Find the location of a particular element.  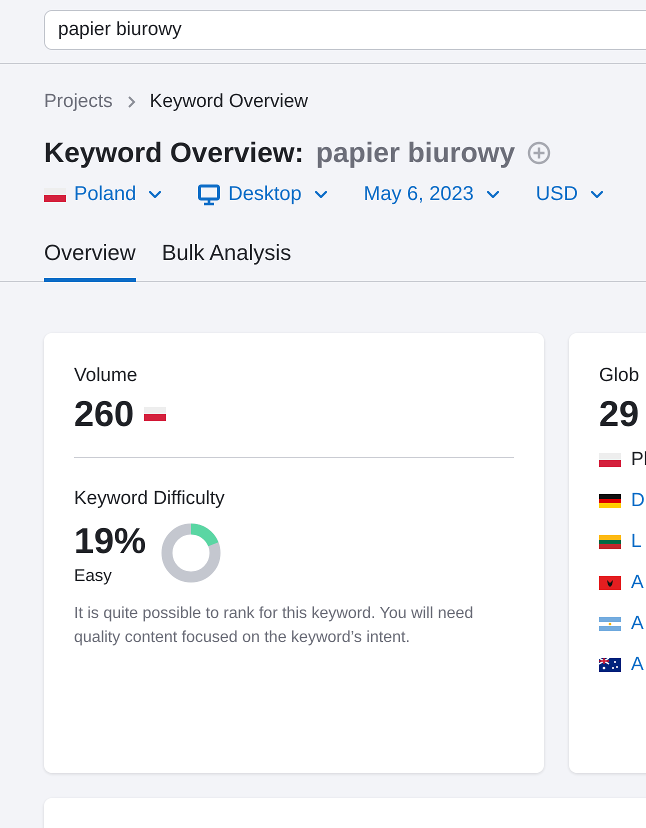

search-field: papier biurowy is located at coordinates (345, 30).